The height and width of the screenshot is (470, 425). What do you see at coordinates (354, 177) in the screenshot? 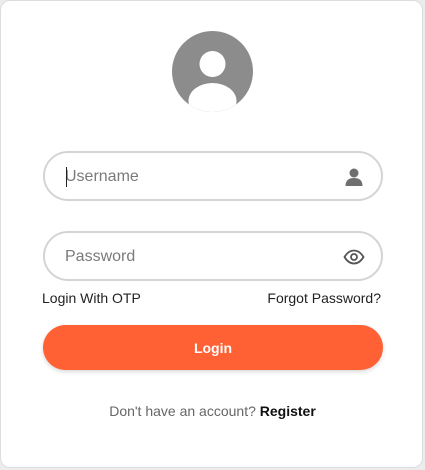
I see `user-icon` at bounding box center [354, 177].